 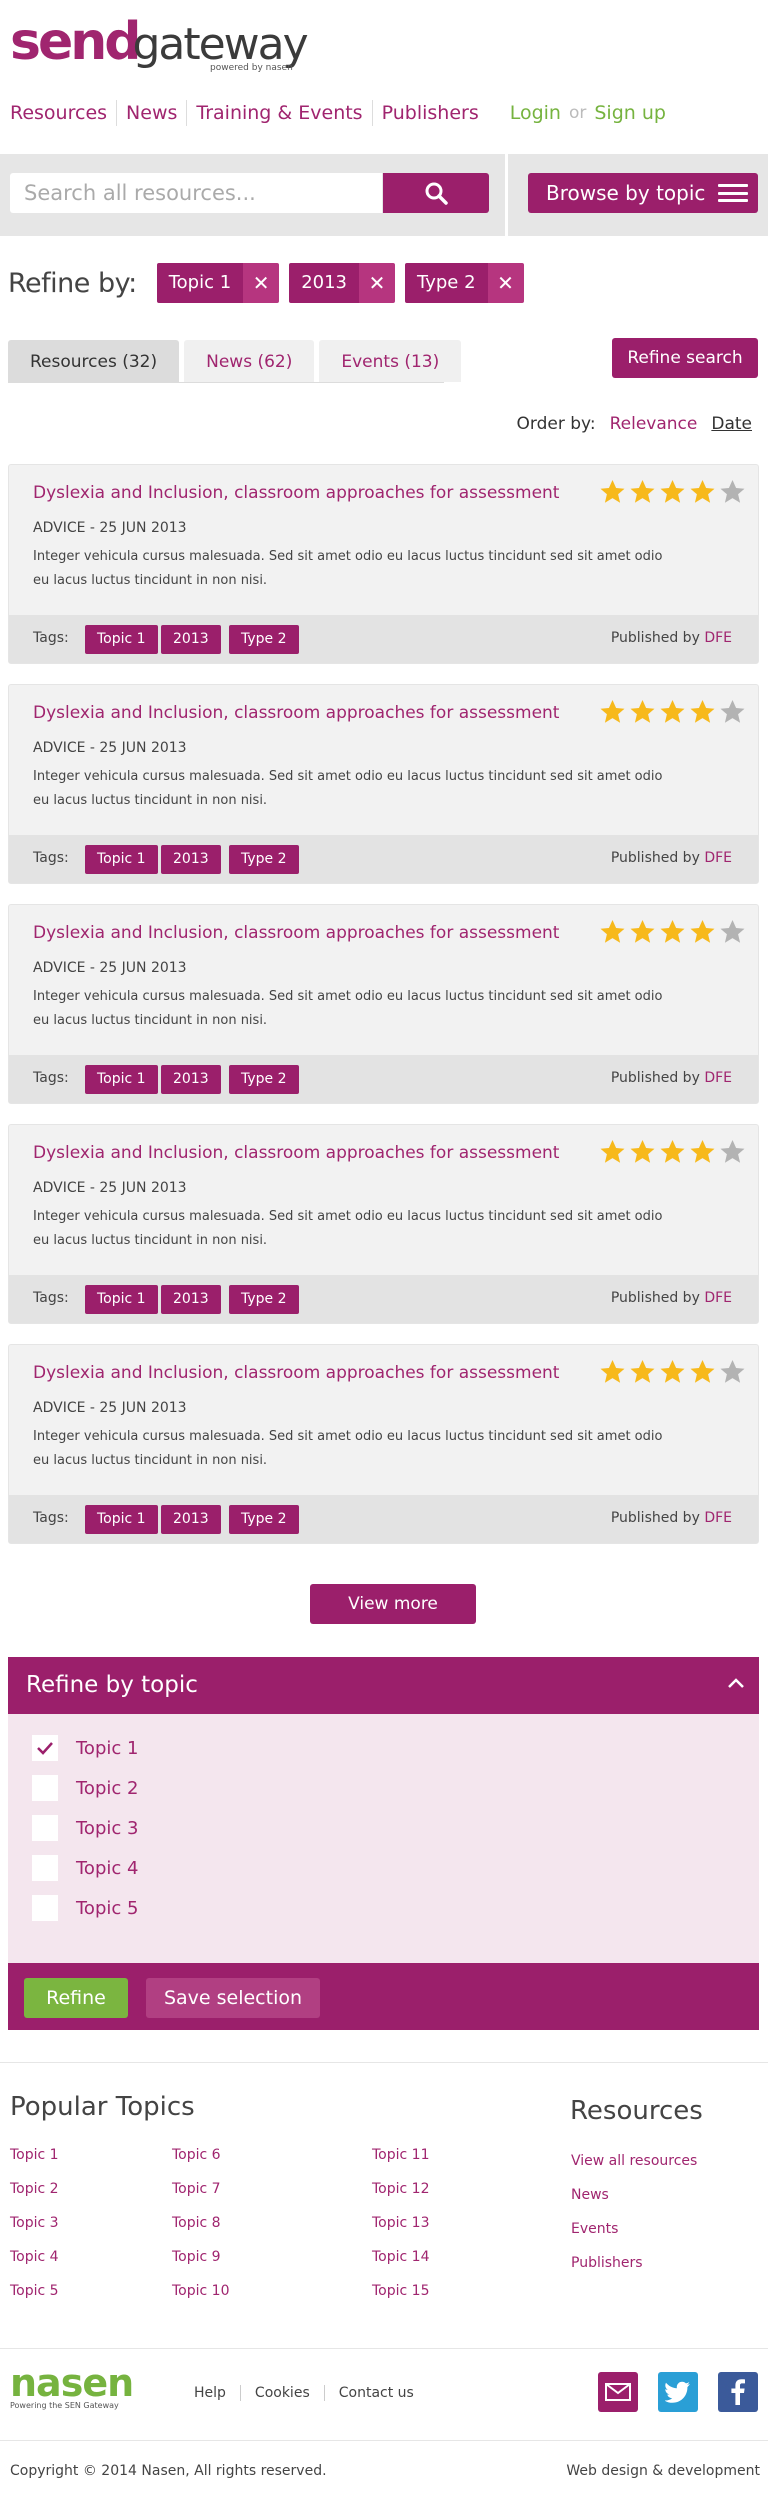 I want to click on topic-checkbox-item: Topic 1, so click(x=85, y=1748).